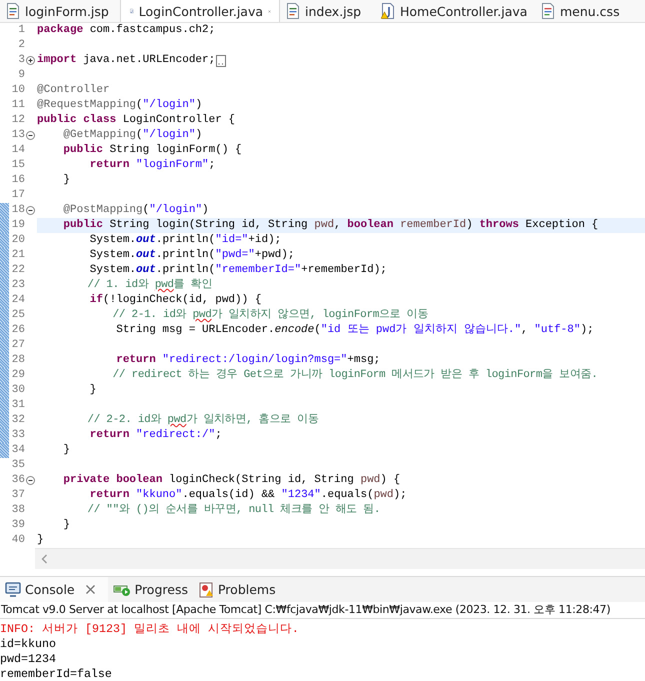  What do you see at coordinates (202, 420) in the screenshot?
I see `code-line: // 2-2. id와 pwd가 일치하면, 홈으로 이동` at bounding box center [202, 420].